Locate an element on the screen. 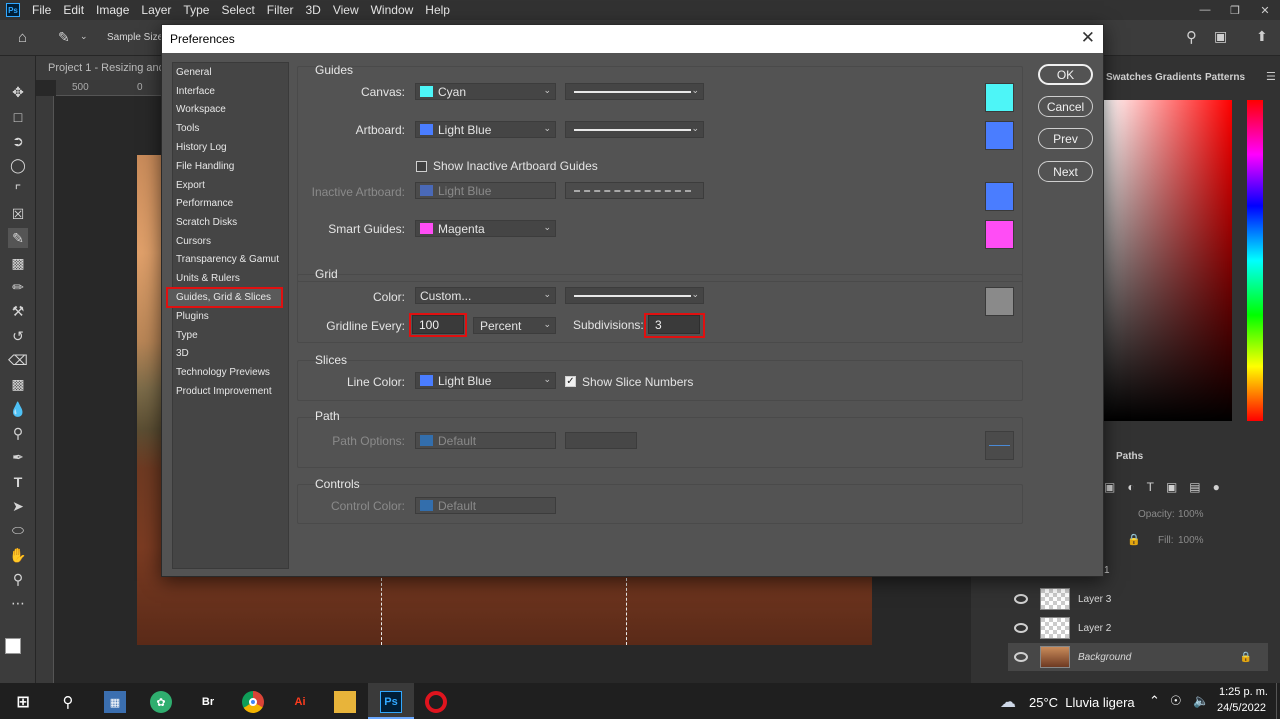 Image resolution: width=1280 pixels, height=719 pixels. illustrator-app-icon: Ai is located at coordinates (300, 702).